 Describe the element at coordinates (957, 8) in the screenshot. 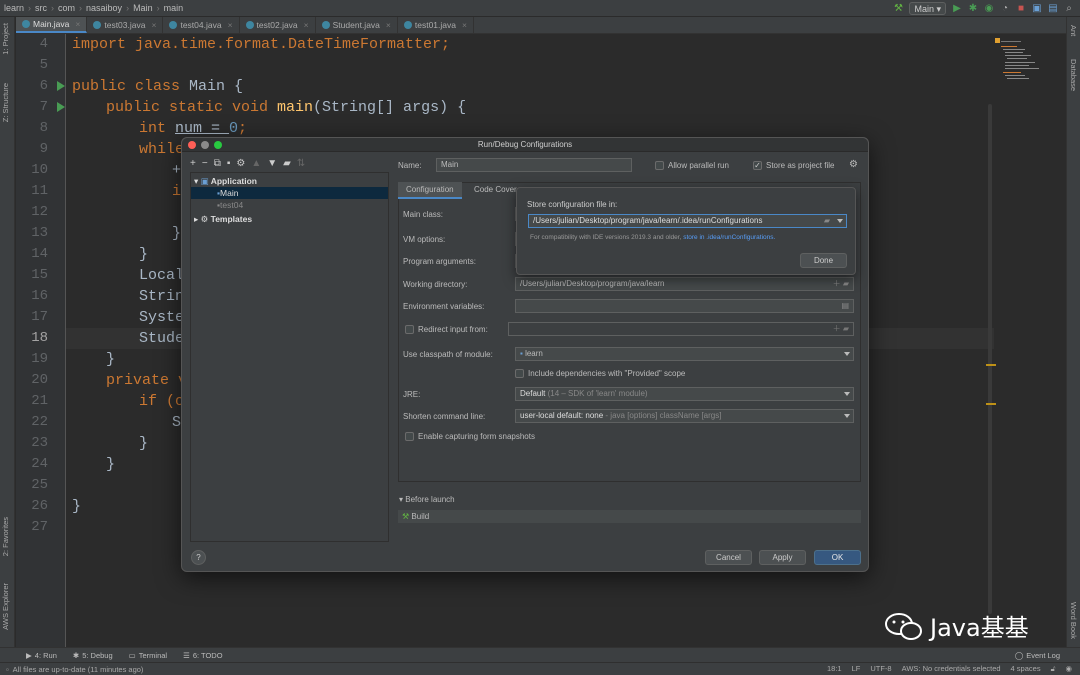

I see `run-icon: ▶` at that location.